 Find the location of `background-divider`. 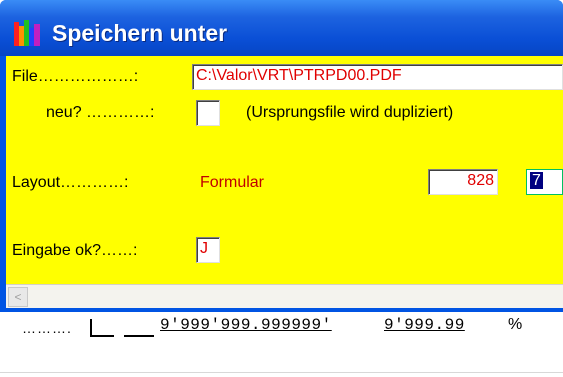

background-divider is located at coordinates (281, 372).